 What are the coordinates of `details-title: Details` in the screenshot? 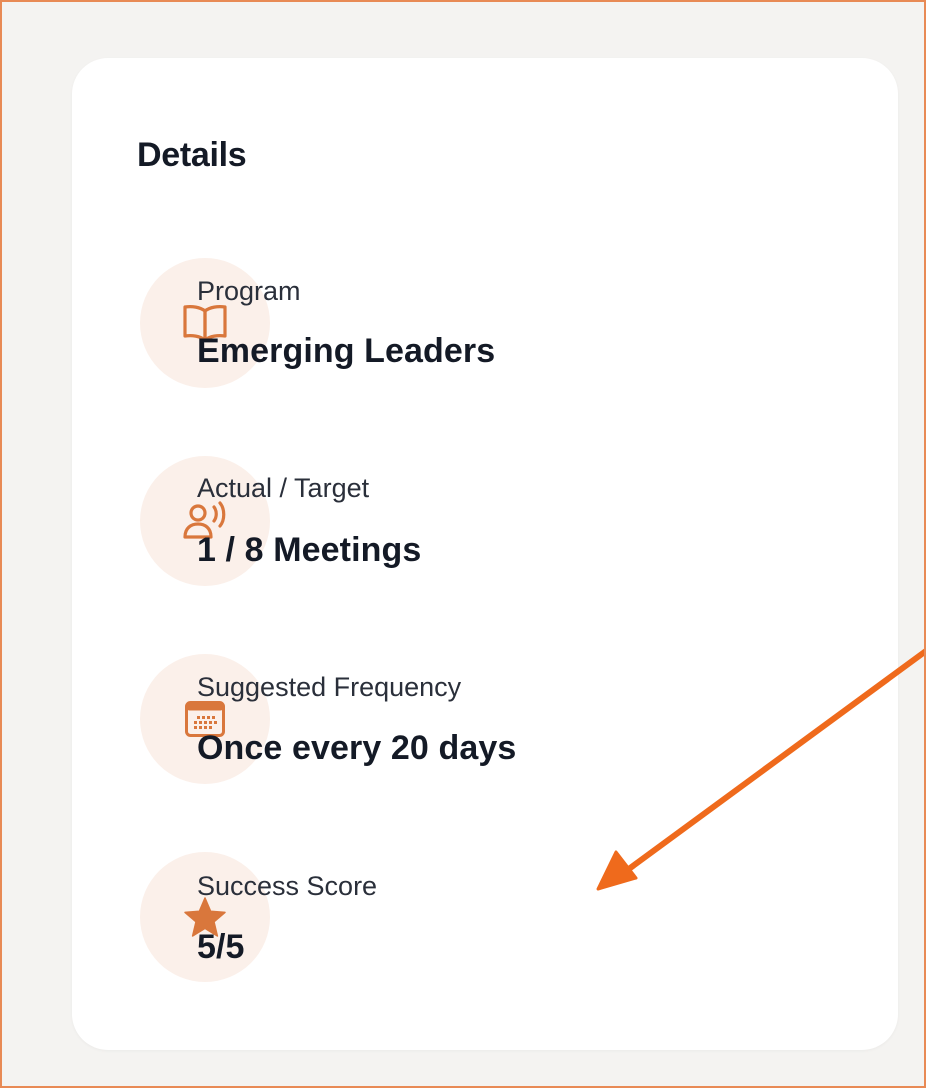 It's located at (192, 155).